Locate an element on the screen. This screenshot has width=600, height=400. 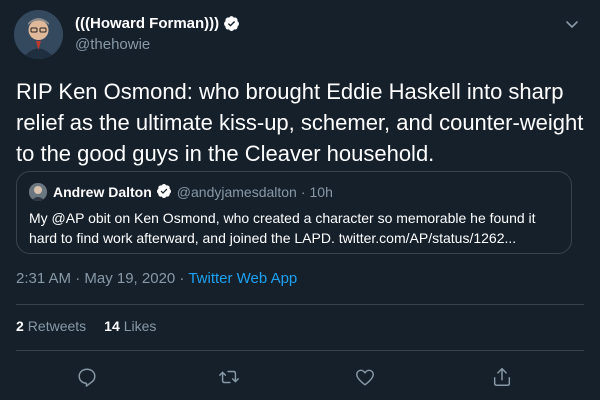
quoted-time: 10h is located at coordinates (321, 192).